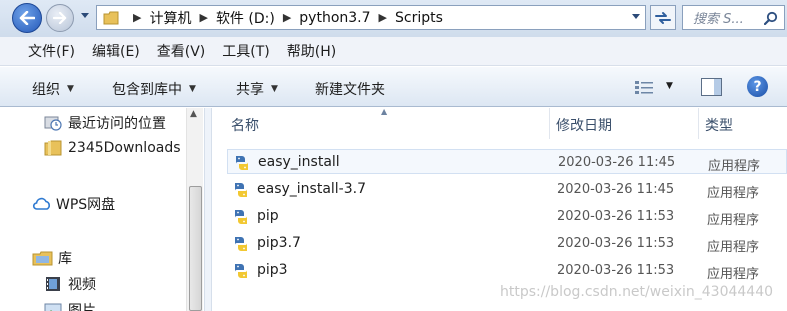 The height and width of the screenshot is (311, 787). I want to click on organize-button: 组织 ▼, so click(53, 89).